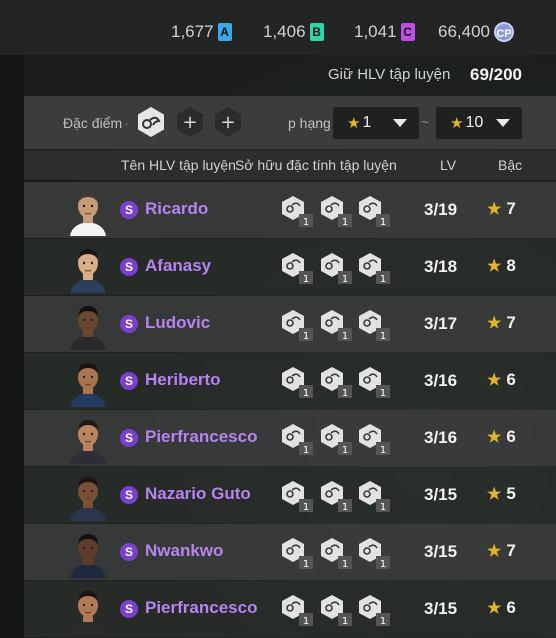  I want to click on column-header-name: Tên HLV tập luyện, so click(178, 165).